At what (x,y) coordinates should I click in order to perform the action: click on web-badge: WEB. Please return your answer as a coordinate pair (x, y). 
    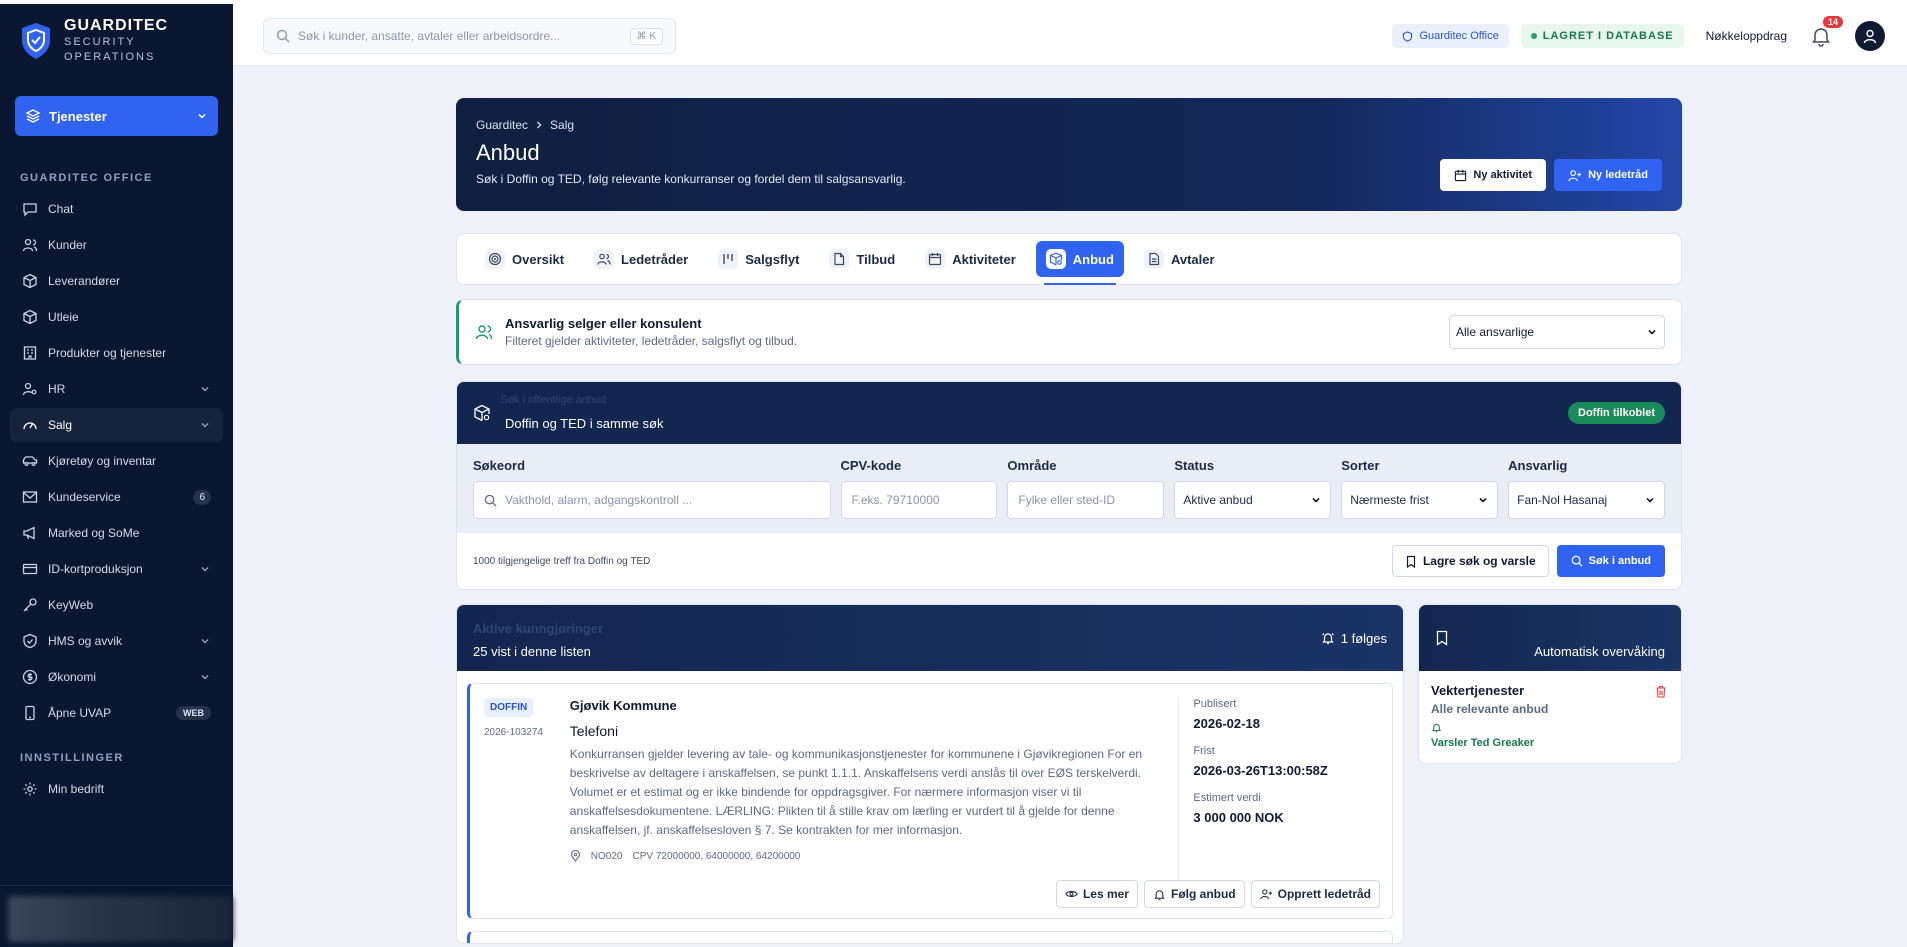
    Looking at the image, I should click on (193, 713).